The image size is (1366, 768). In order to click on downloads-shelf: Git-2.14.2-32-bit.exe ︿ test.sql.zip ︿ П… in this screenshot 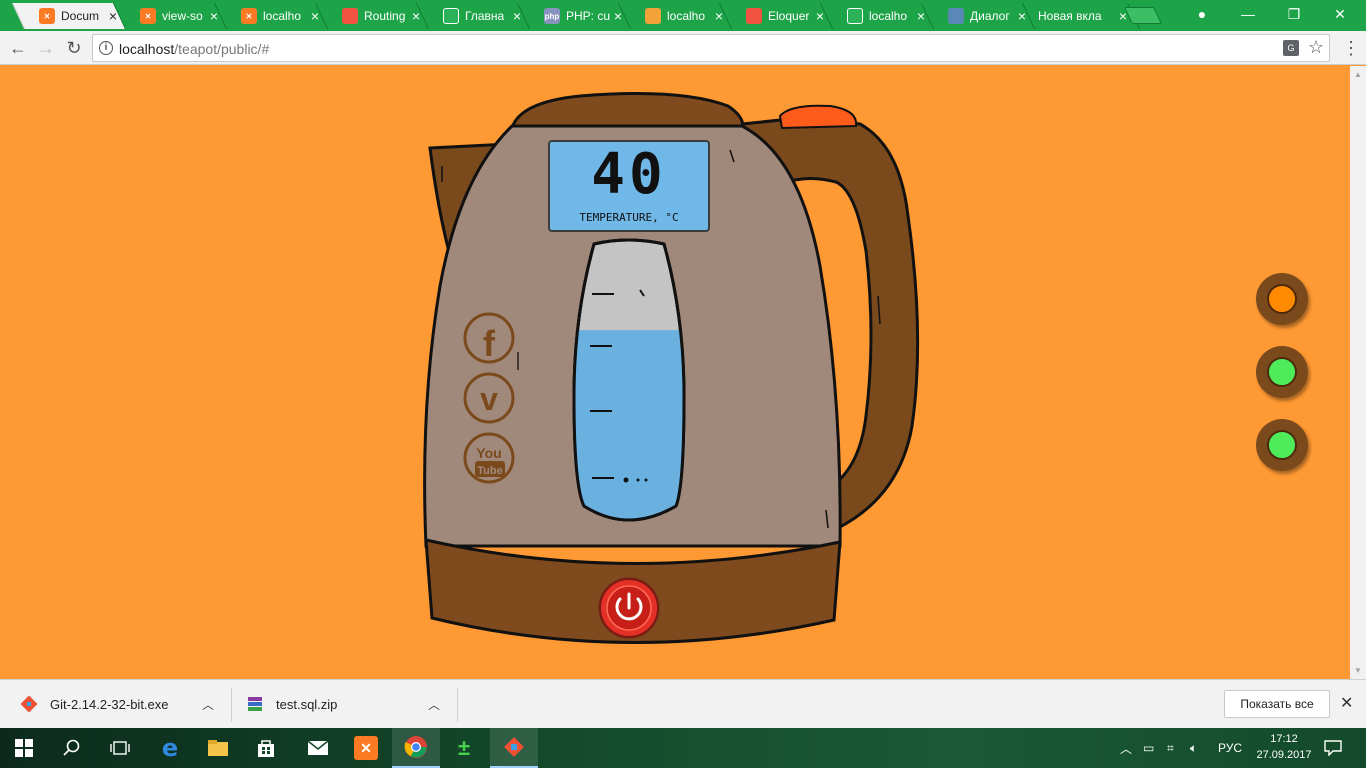, I will do `click(683, 703)`.